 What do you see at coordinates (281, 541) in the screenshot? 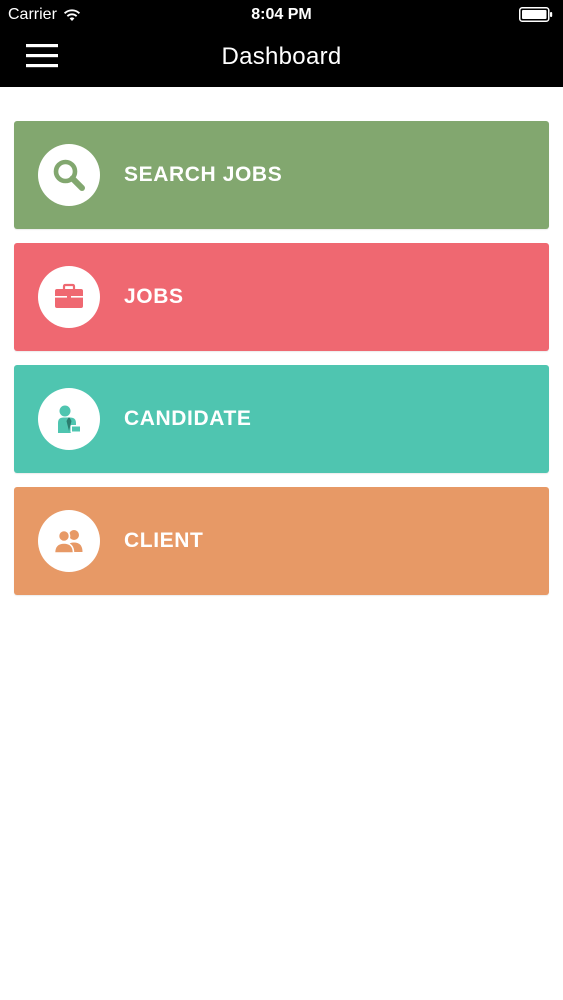
I see `client-tile: CLIENT` at bounding box center [281, 541].